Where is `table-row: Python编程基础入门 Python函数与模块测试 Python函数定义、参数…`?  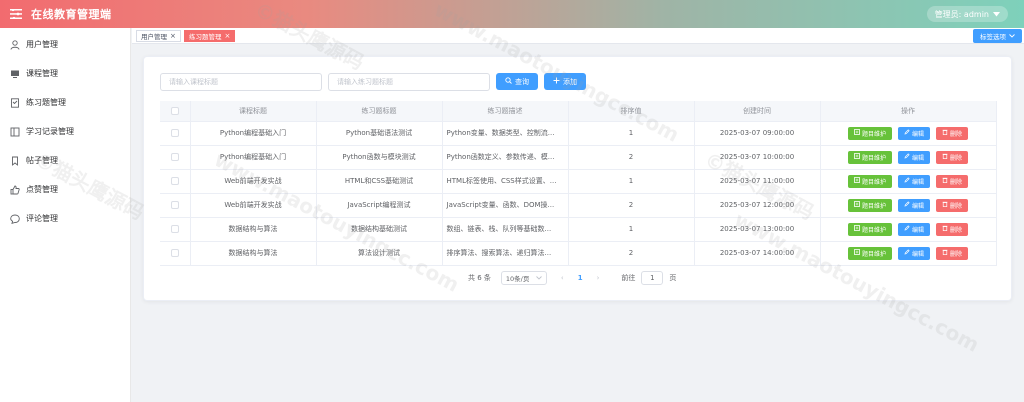 table-row: Python编程基础入门 Python函数与模块测试 Python函数定义、参数… is located at coordinates (578, 157).